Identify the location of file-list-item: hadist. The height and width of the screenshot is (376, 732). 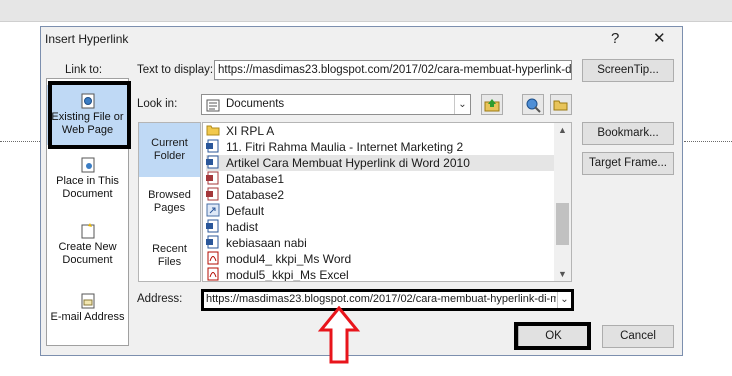
(381, 227).